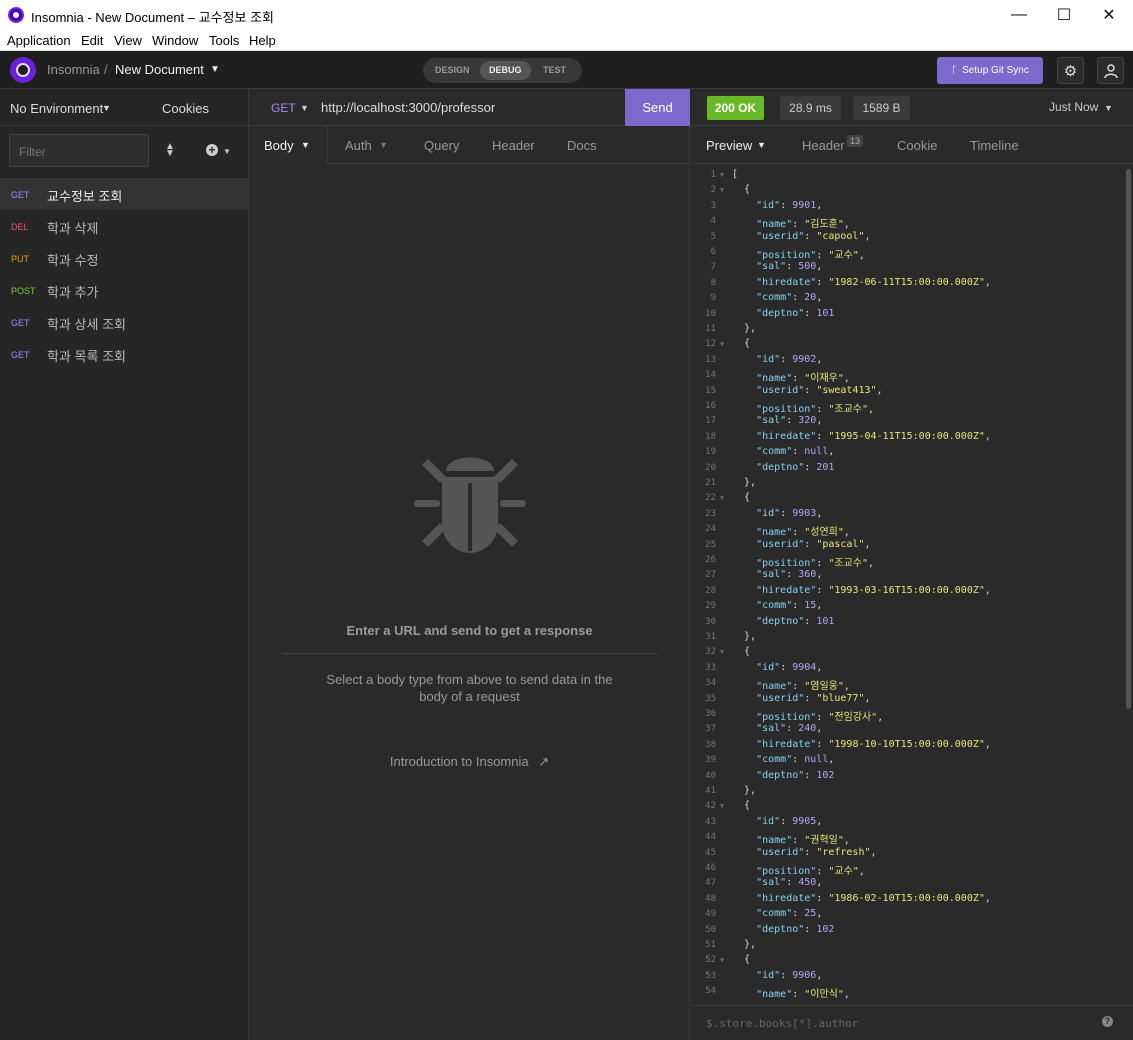 This screenshot has width=1133, height=1040. Describe the element at coordinates (408, 107) in the screenshot. I see `url-input: http://localhost:3000/professor` at that location.